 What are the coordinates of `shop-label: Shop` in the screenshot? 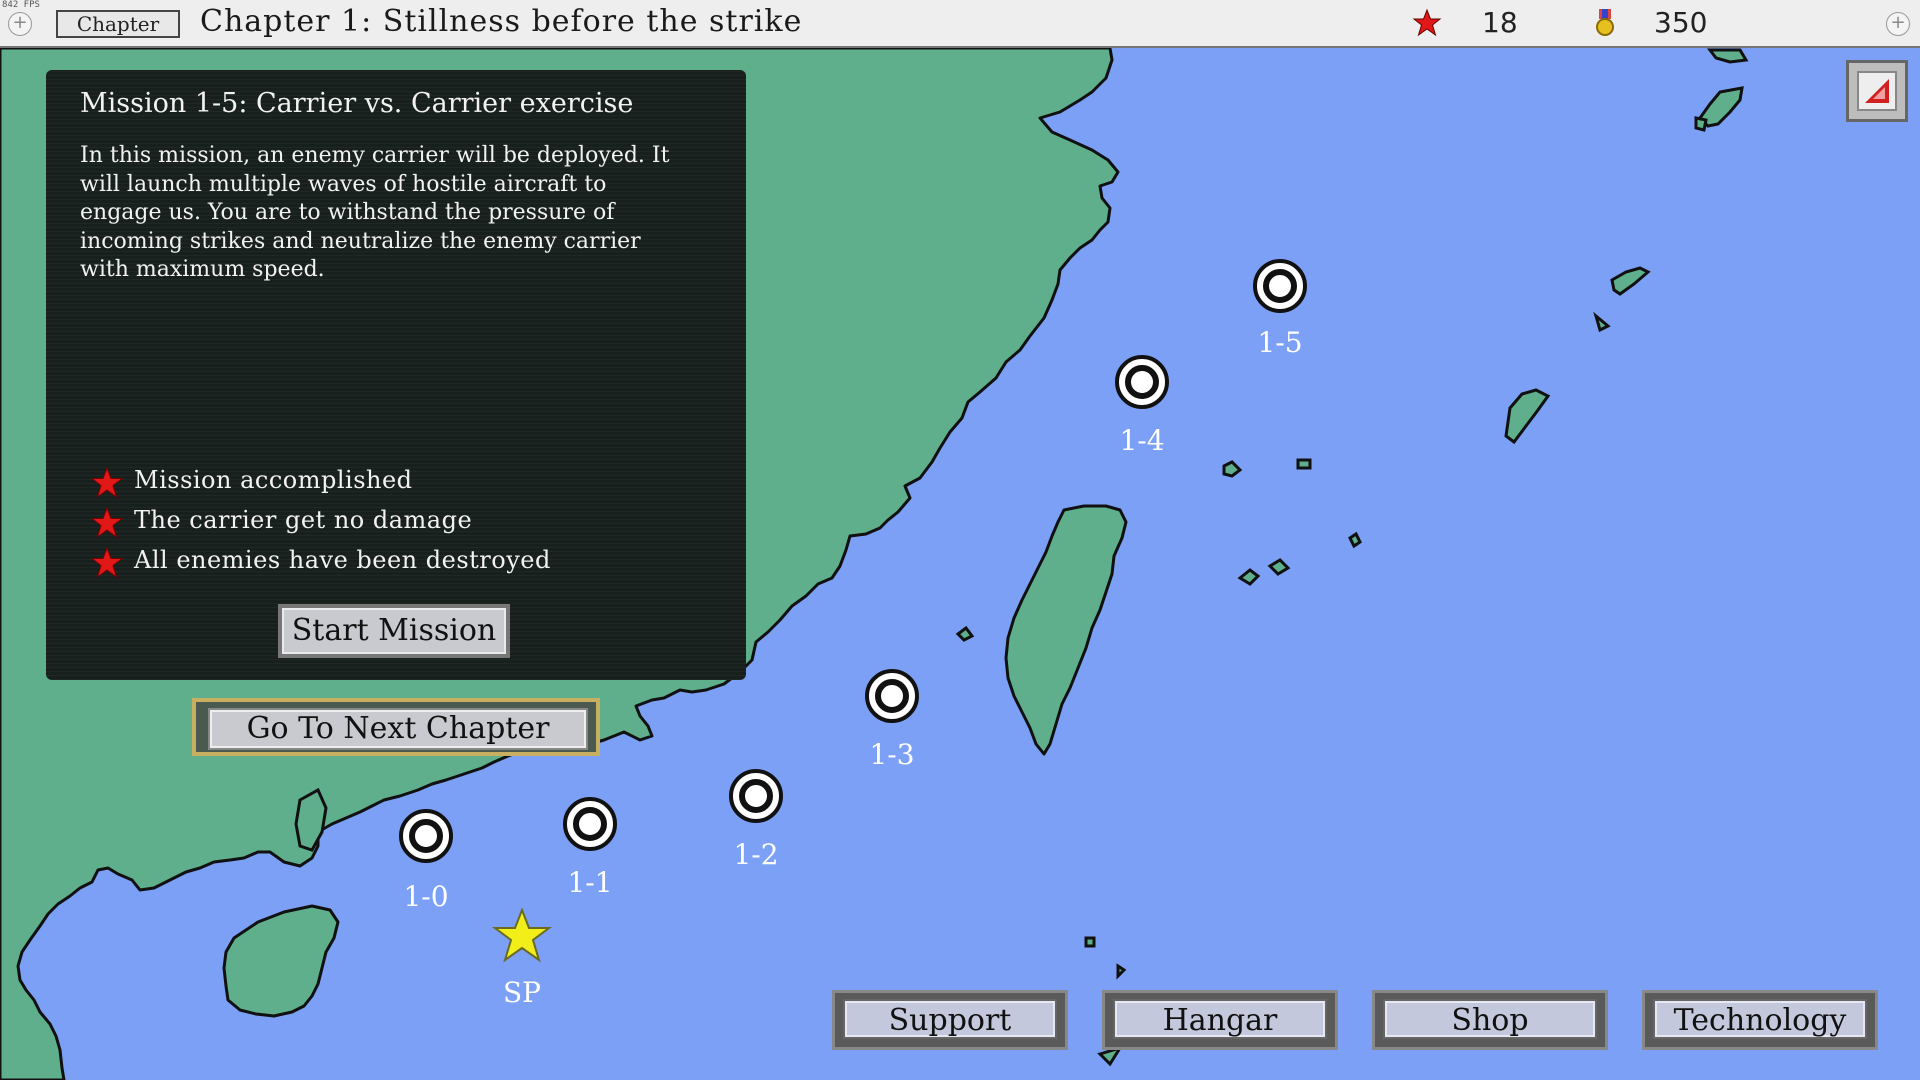 It's located at (1490, 1019).